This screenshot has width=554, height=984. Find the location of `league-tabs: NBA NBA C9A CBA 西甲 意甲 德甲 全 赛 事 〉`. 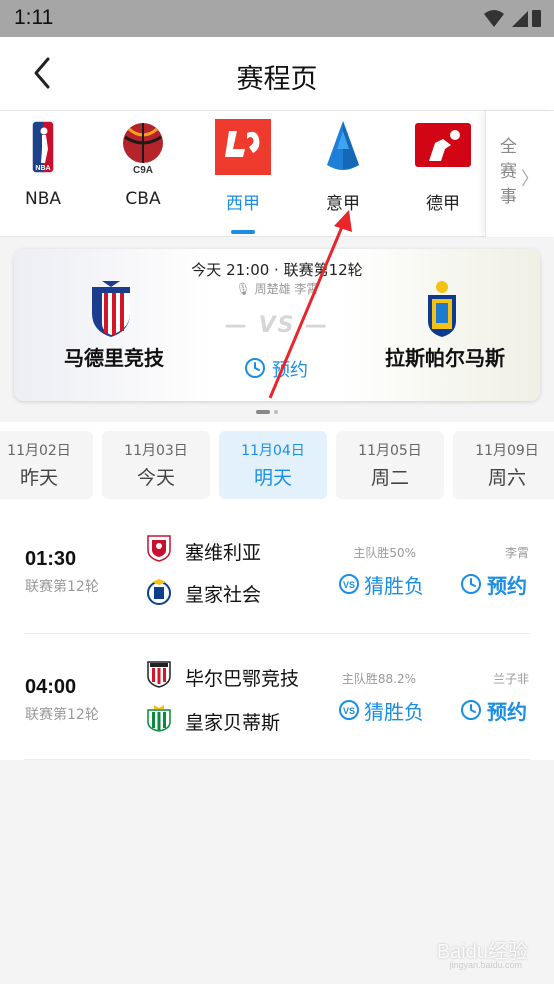

league-tabs: NBA NBA C9A CBA 西甲 意甲 德甲 全 赛 事 〉 is located at coordinates (277, 174).